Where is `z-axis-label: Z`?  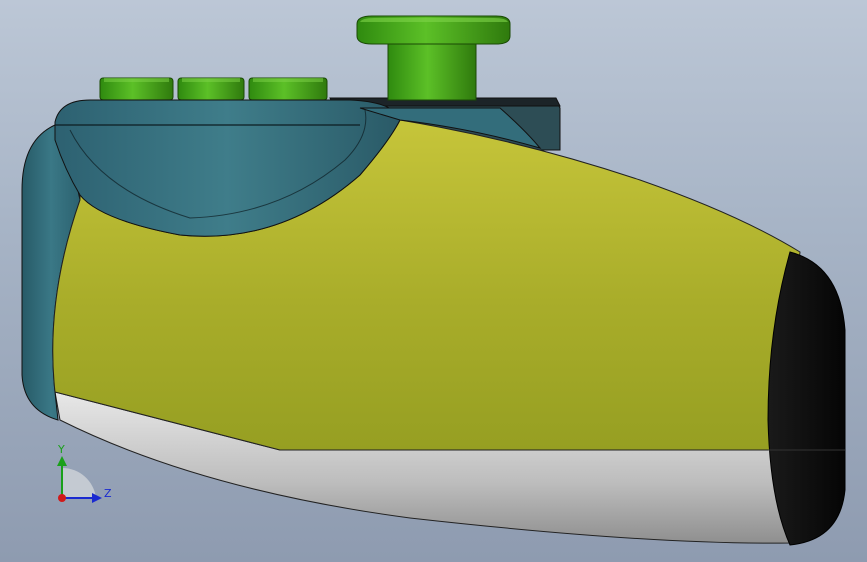
z-axis-label: Z is located at coordinates (108, 493).